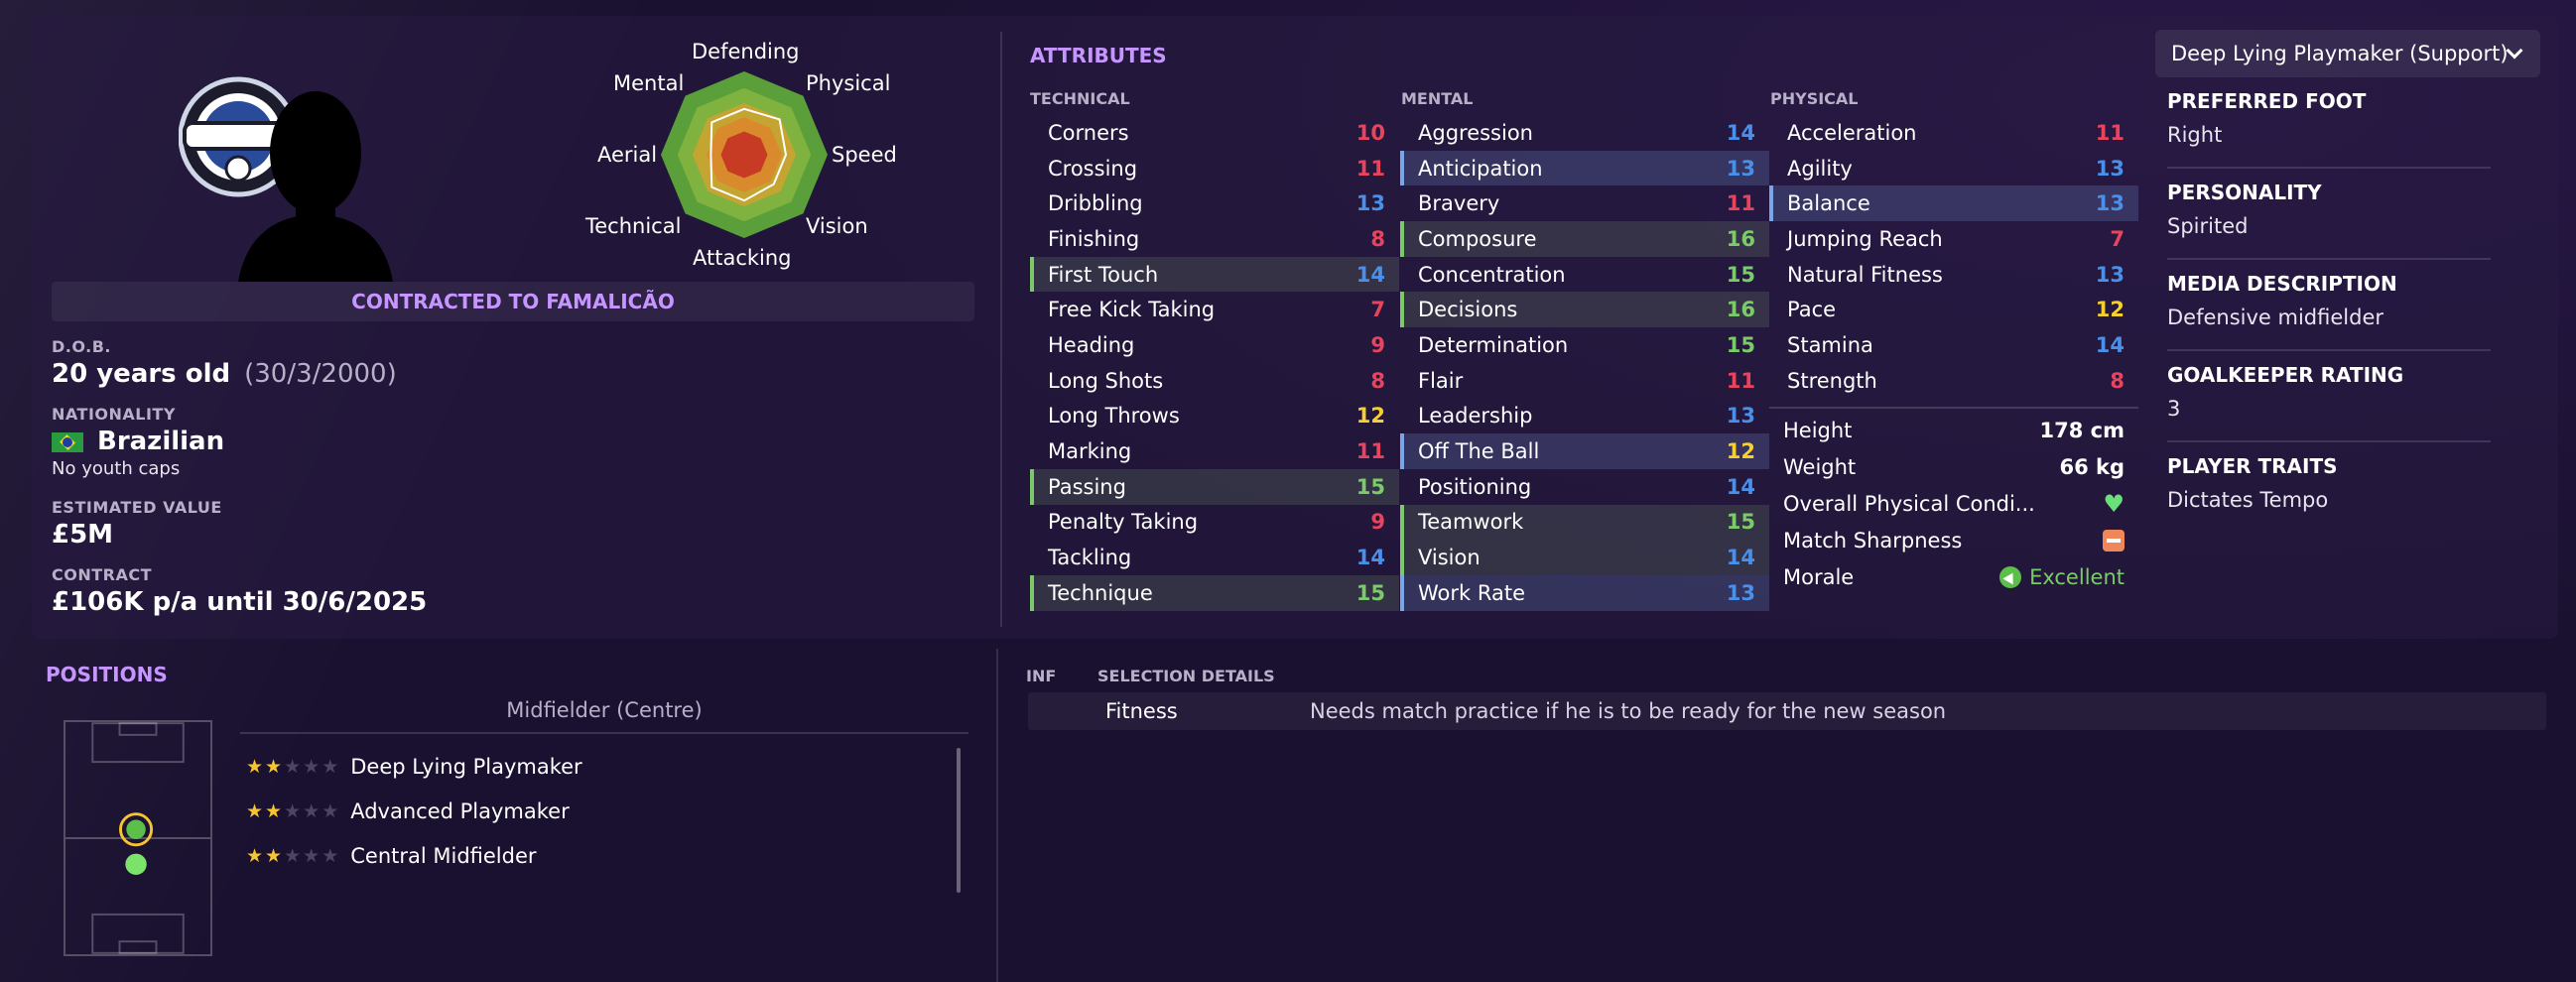  Describe the element at coordinates (1585, 416) in the screenshot. I see `attribute-row-leadership: Leadership 13` at that location.